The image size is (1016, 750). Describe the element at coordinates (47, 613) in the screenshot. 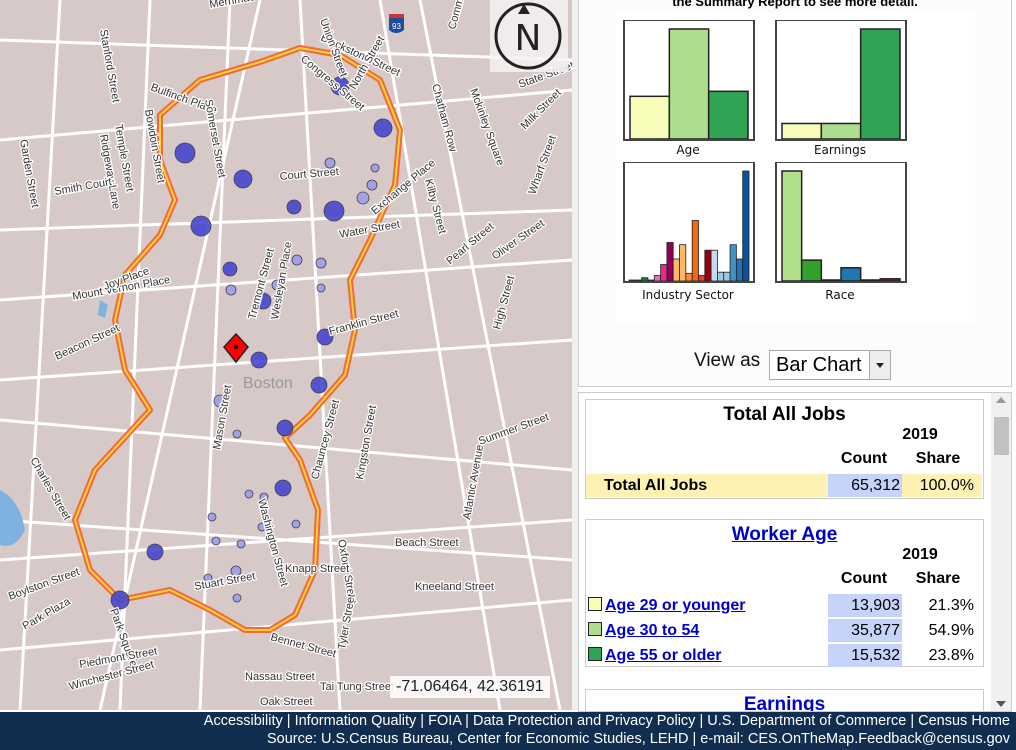

I see `street-label: Park Plaza` at that location.